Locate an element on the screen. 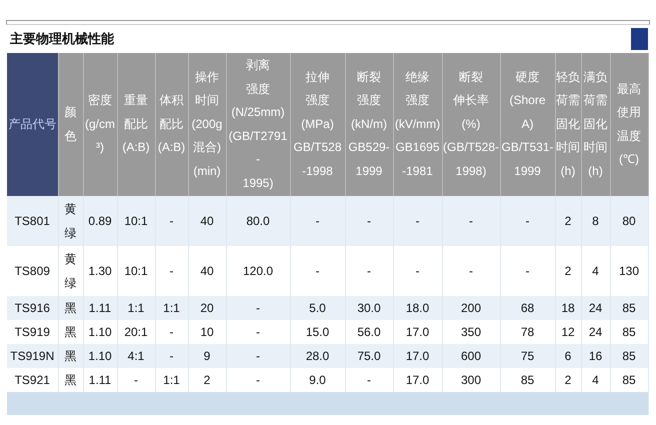 Image resolution: width=656 pixels, height=425 pixels. table-cell: 20 is located at coordinates (207, 308).